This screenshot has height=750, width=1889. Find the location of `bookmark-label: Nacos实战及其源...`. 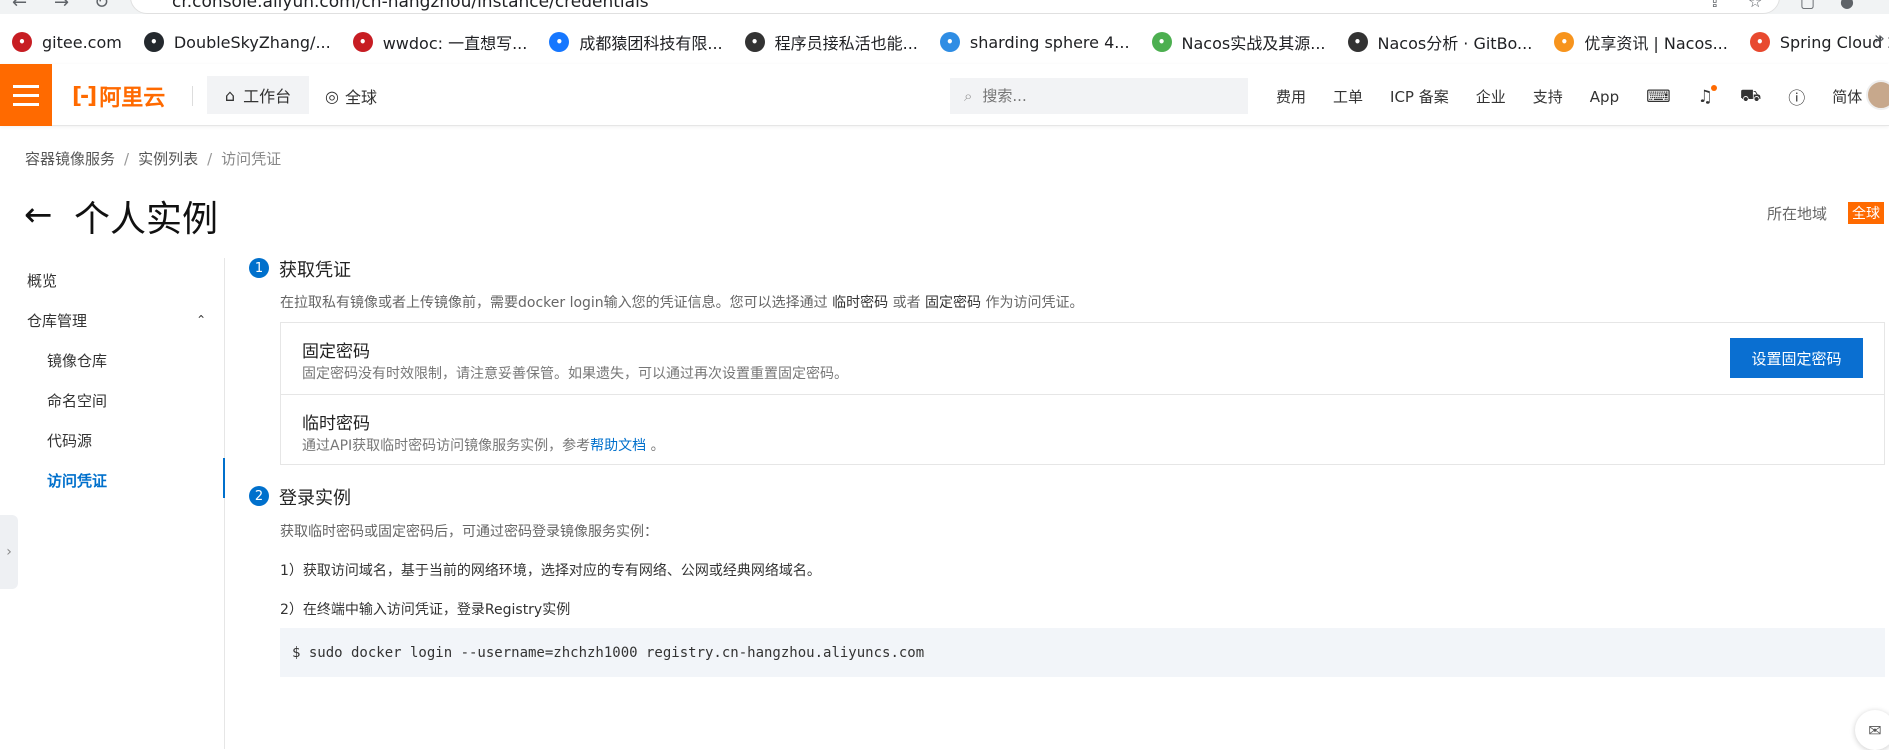

bookmark-label: Nacos实战及其源... is located at coordinates (1253, 43).